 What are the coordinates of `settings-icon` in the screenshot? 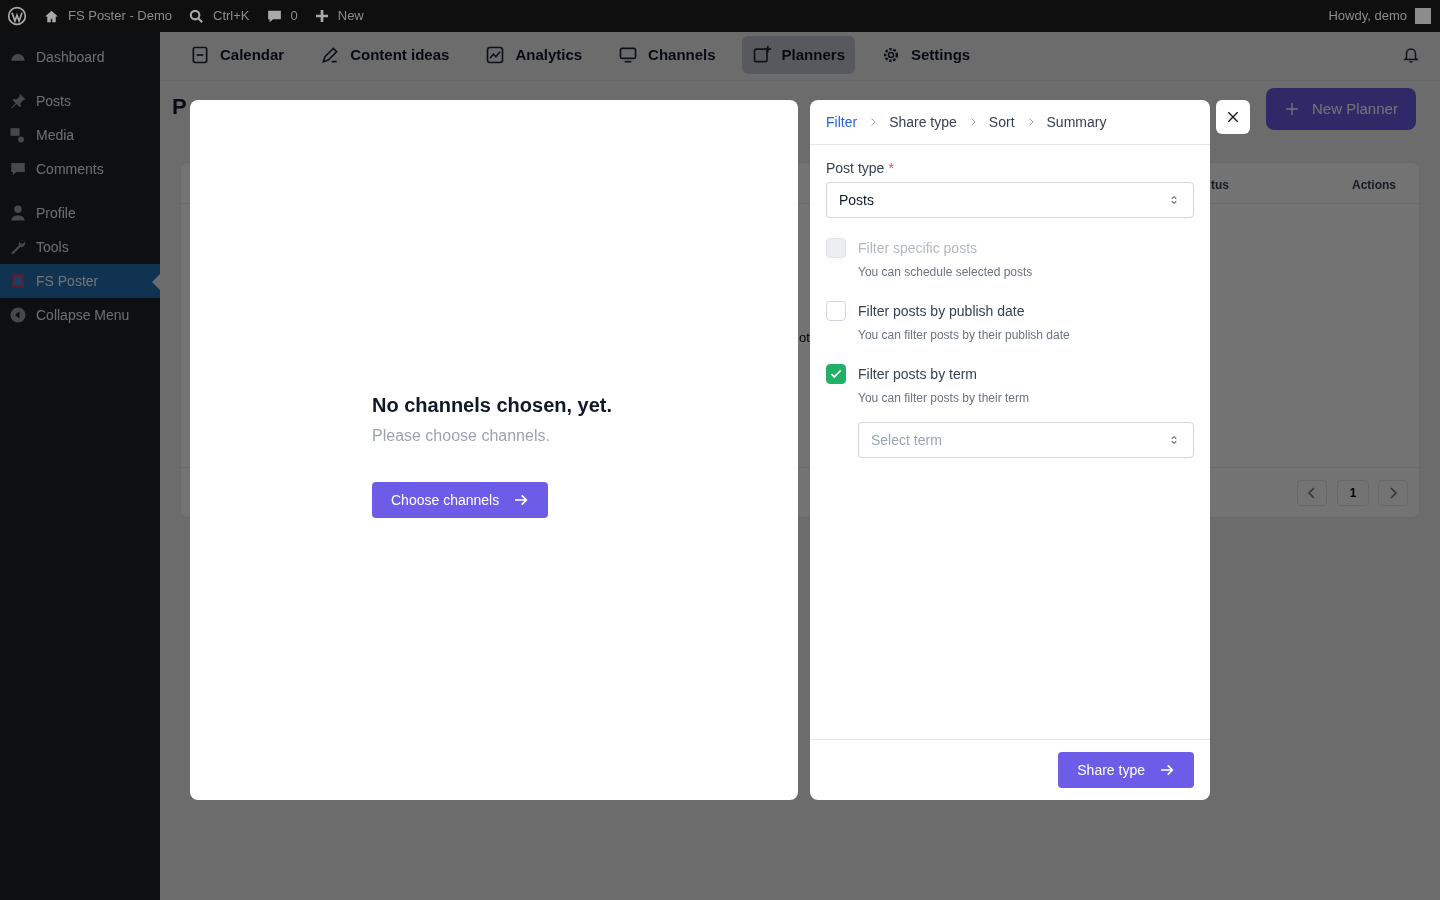 It's located at (891, 55).